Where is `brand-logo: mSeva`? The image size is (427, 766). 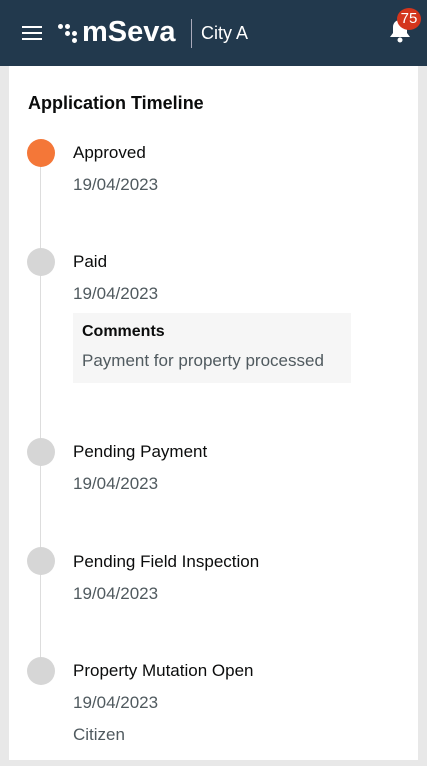
brand-logo: mSeva is located at coordinates (129, 32).